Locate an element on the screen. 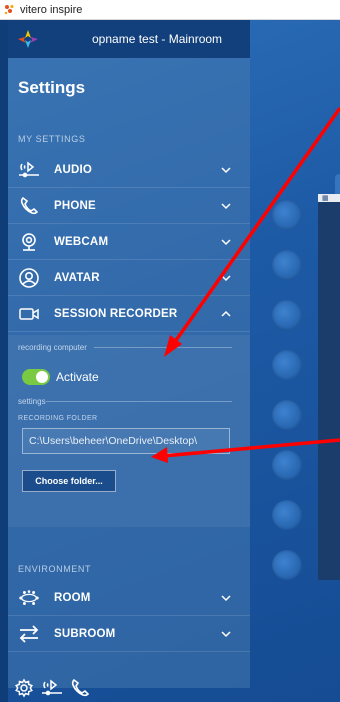 The height and width of the screenshot is (702, 340). toggle-knob is located at coordinates (42, 377).